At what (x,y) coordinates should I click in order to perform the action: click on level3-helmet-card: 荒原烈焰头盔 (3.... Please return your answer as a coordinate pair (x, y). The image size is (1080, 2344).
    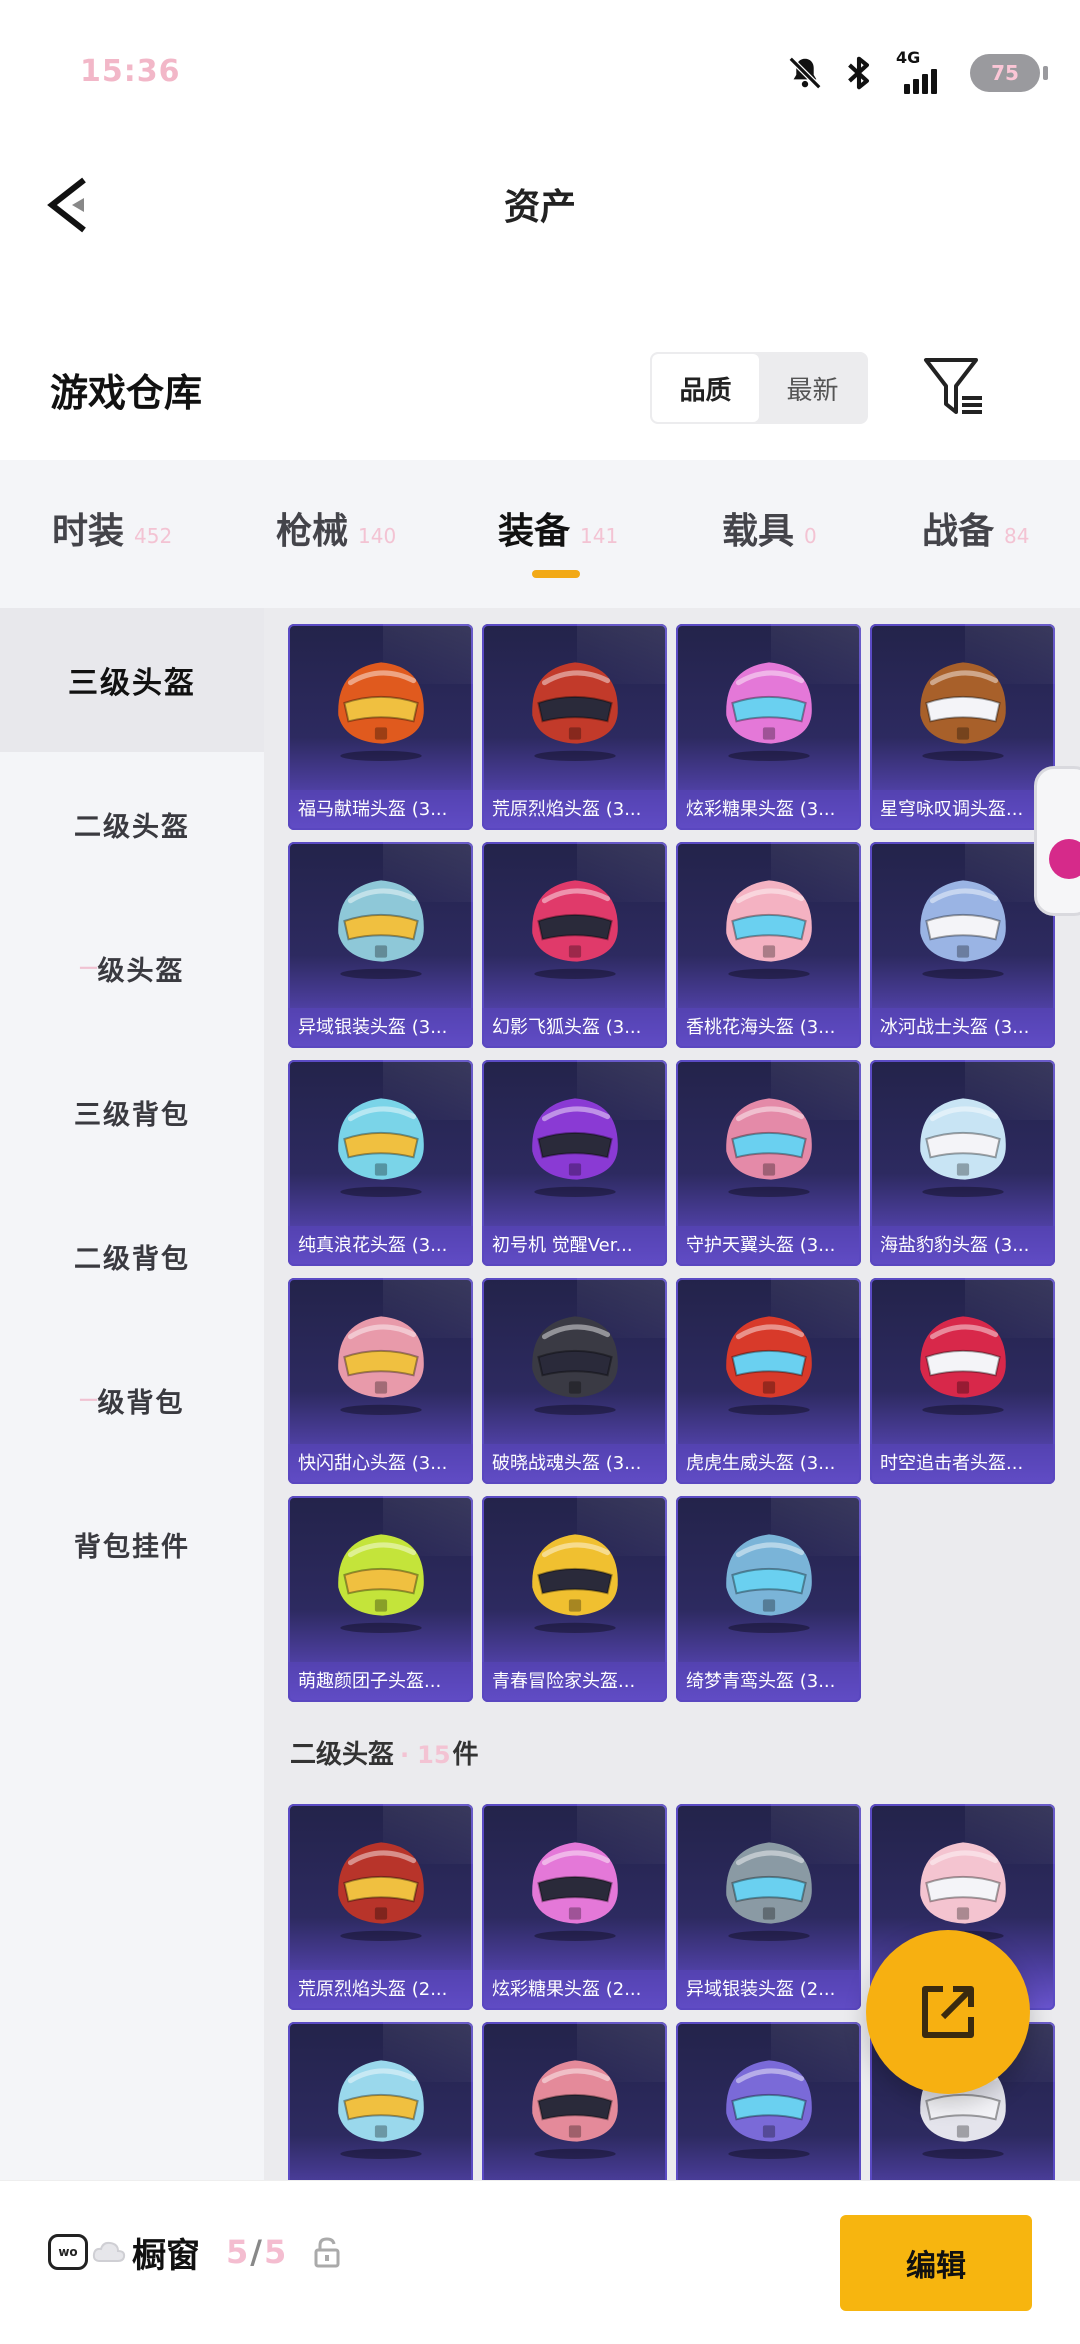
    Looking at the image, I should click on (574, 727).